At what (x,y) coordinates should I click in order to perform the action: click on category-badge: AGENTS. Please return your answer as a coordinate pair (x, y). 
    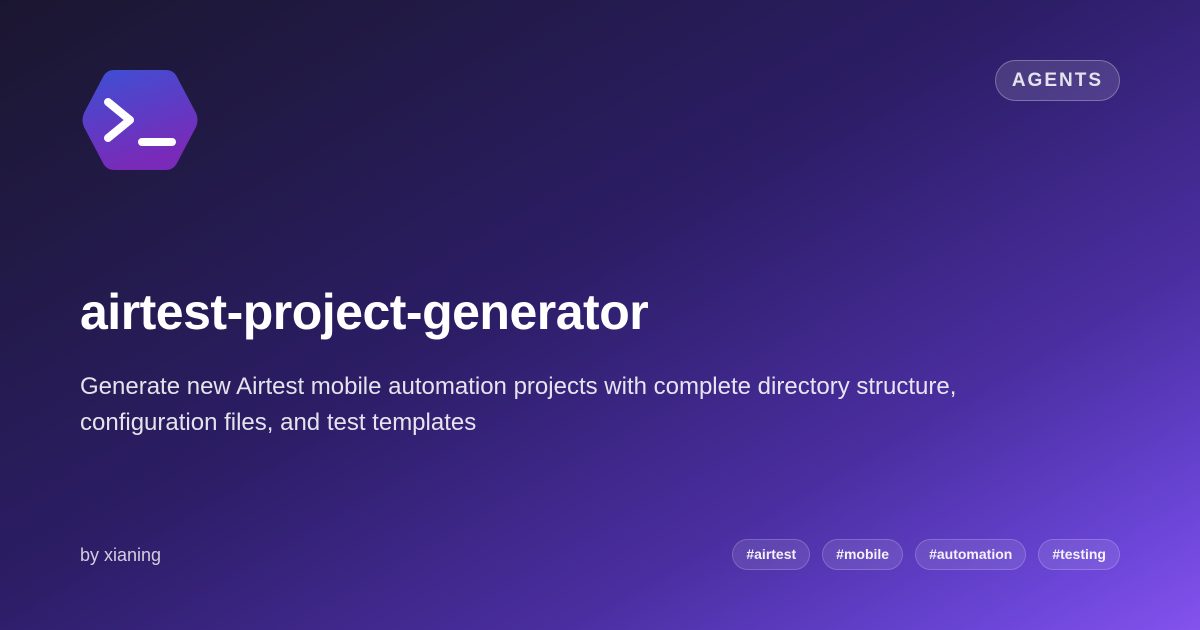
    Looking at the image, I should click on (1057, 80).